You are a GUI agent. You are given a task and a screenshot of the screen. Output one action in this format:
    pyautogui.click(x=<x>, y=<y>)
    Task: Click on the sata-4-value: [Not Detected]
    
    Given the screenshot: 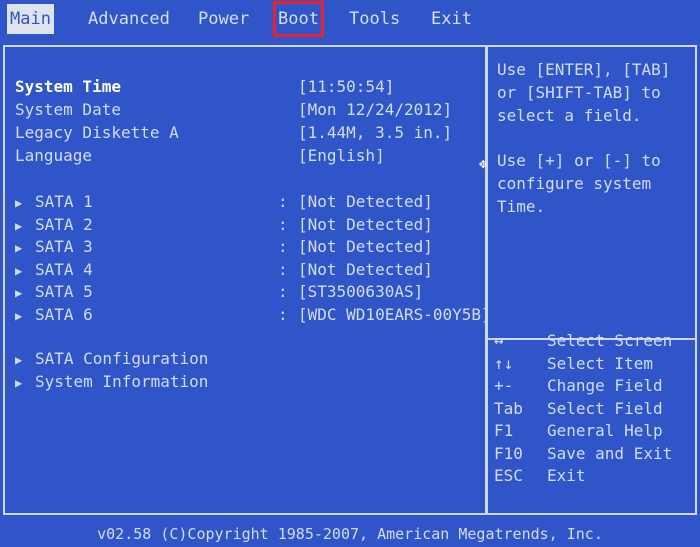 What is the action you would take?
    pyautogui.click(x=365, y=269)
    